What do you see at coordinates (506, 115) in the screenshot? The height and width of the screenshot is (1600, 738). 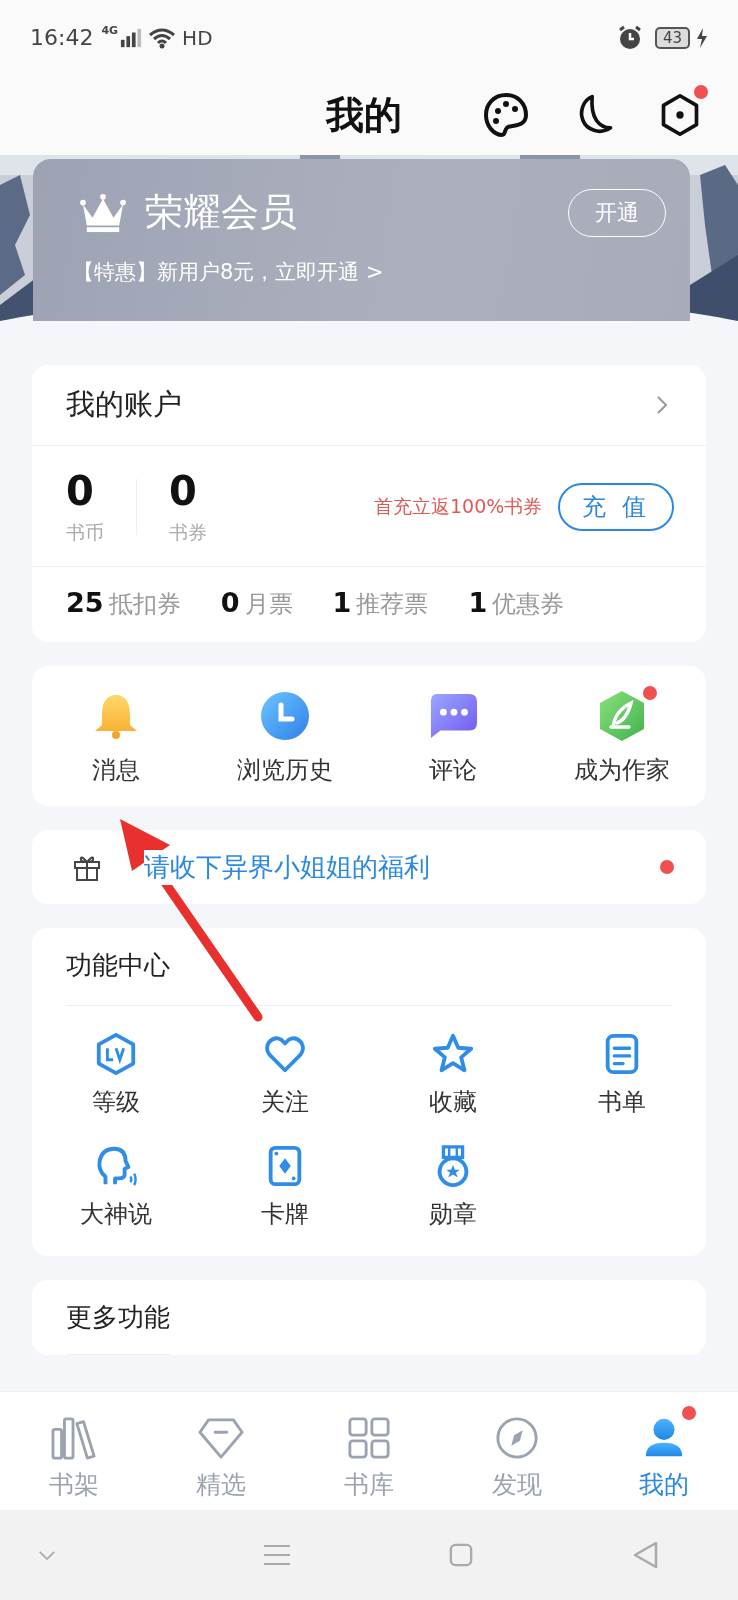 I see `palette-icon` at bounding box center [506, 115].